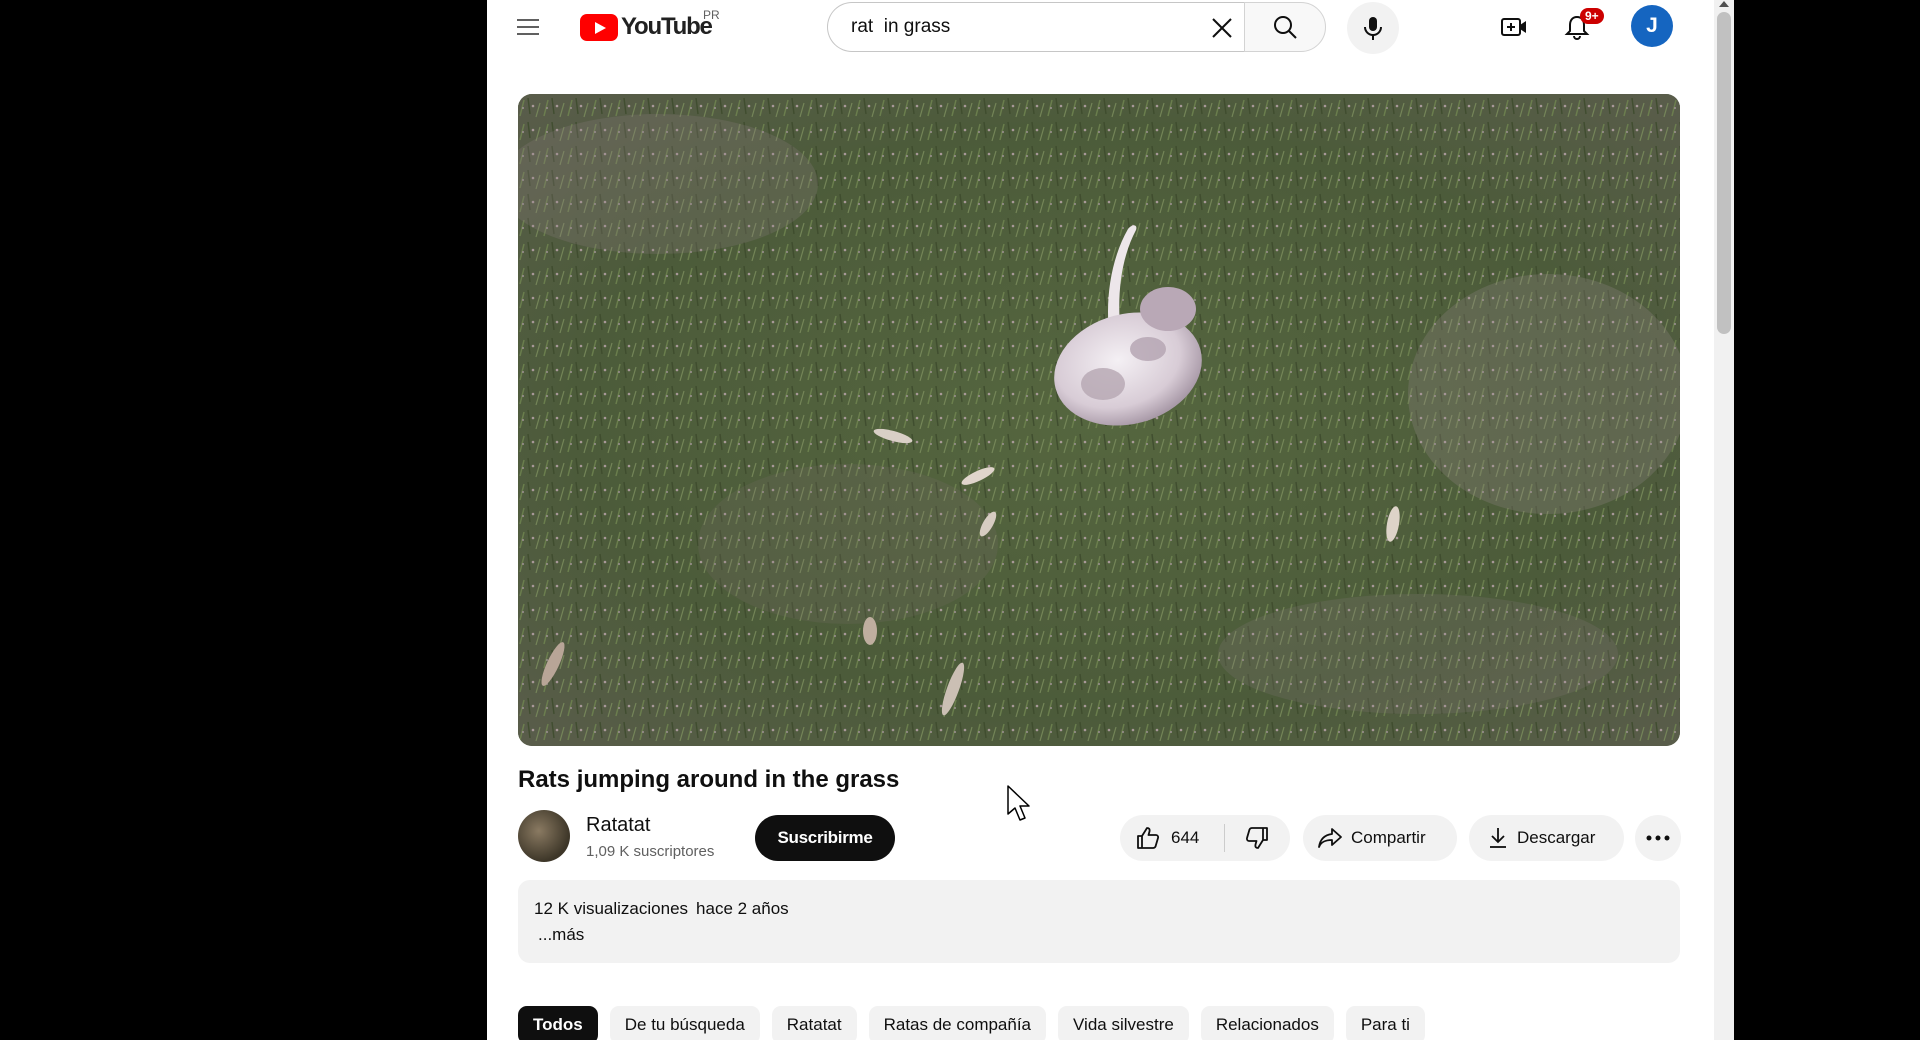  What do you see at coordinates (667, 26) in the screenshot?
I see `logo-text: YouTube` at bounding box center [667, 26].